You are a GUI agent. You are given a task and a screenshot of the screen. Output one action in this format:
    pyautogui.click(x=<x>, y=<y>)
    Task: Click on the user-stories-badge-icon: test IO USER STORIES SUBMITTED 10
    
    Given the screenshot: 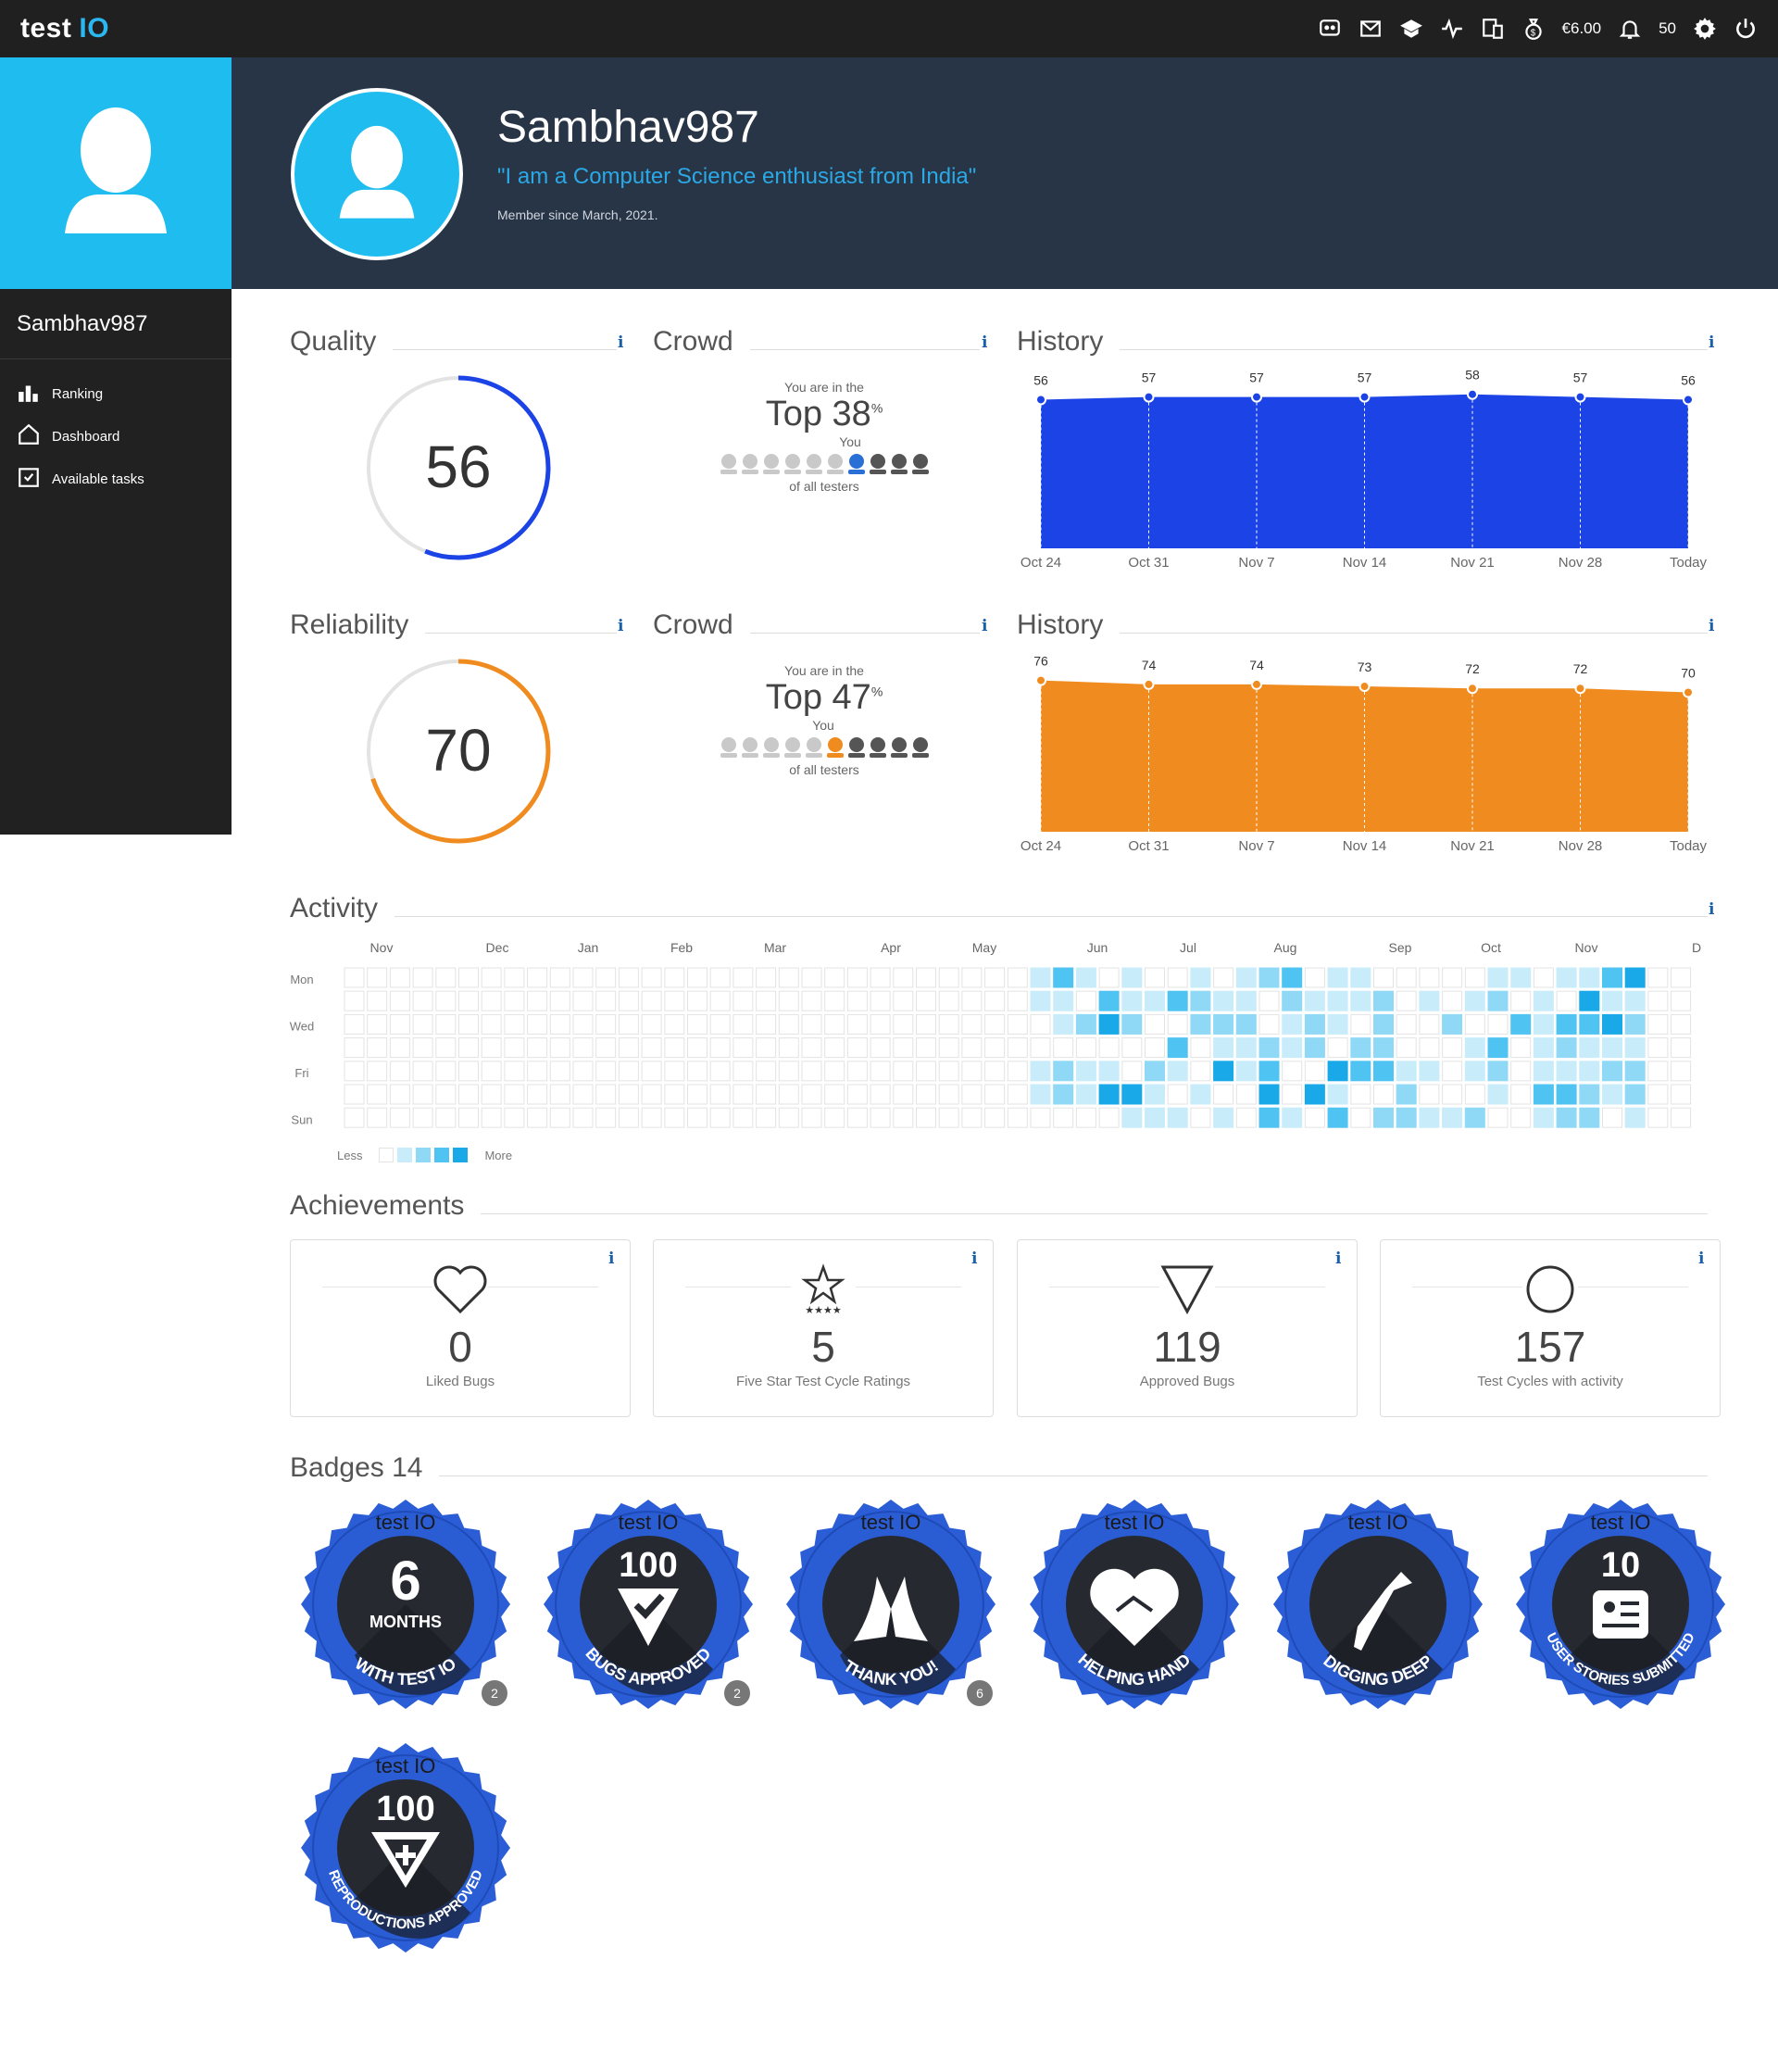 What is the action you would take?
    pyautogui.click(x=1620, y=1604)
    